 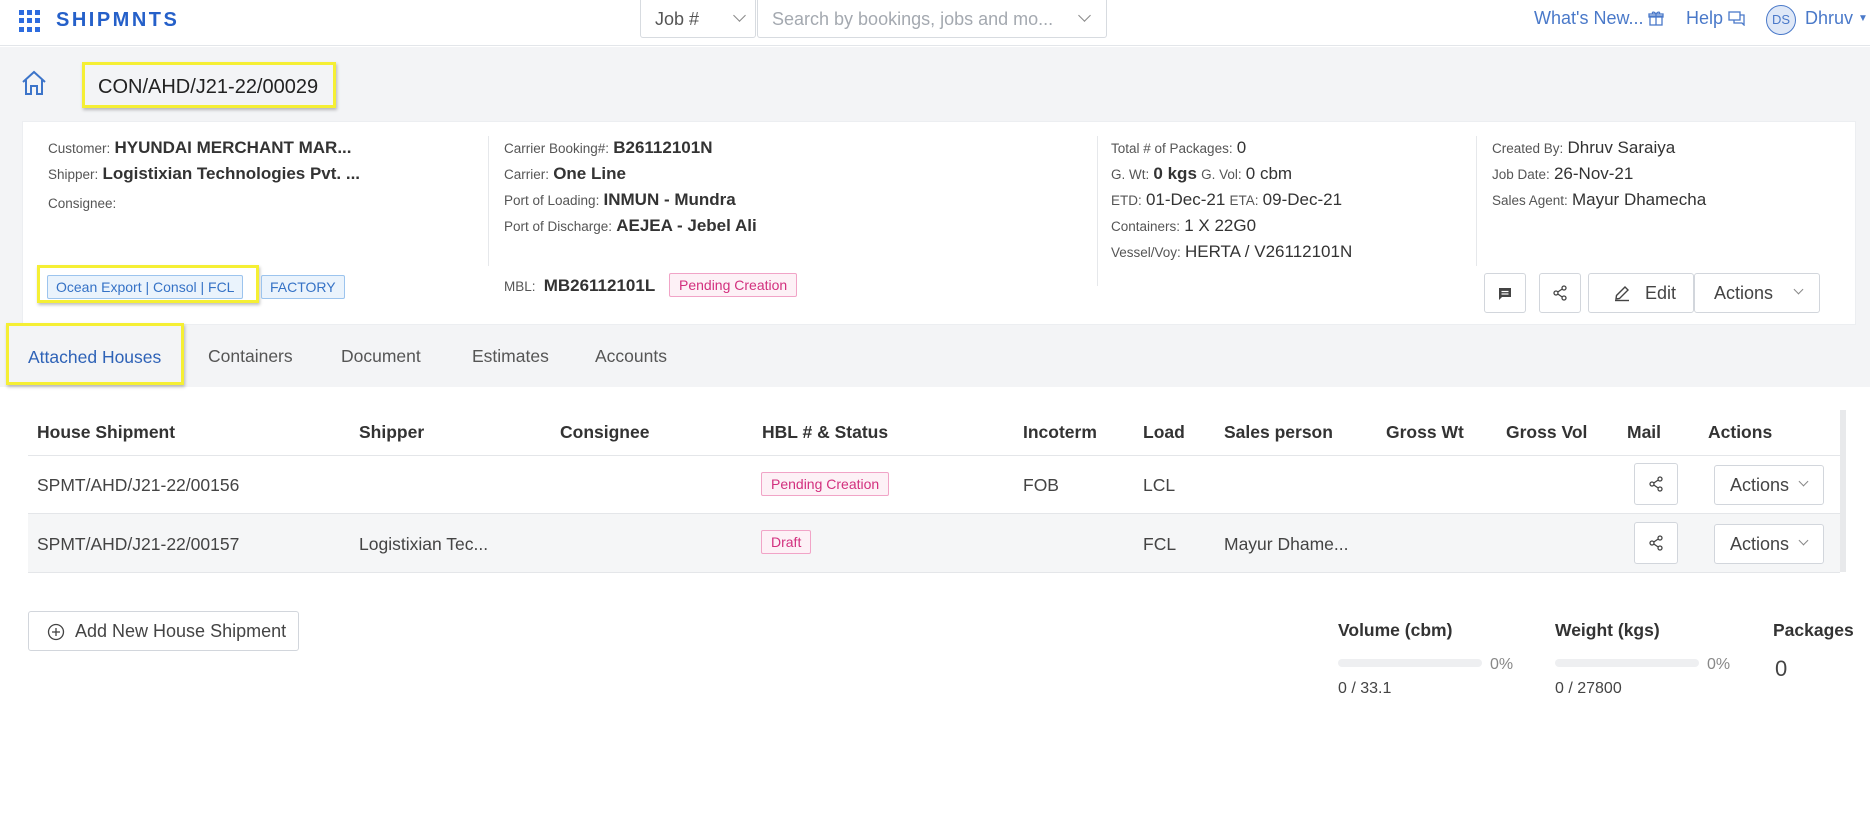 I want to click on vessel-value: HERTA / V26112101N, so click(x=1268, y=251).